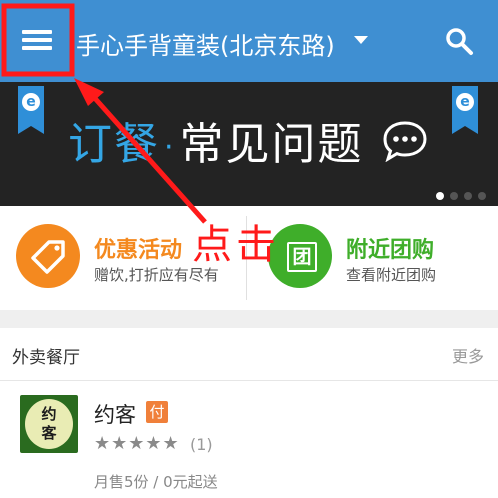 The image size is (498, 498). Describe the element at coordinates (38, 39) in the screenshot. I see `menu-button` at that location.